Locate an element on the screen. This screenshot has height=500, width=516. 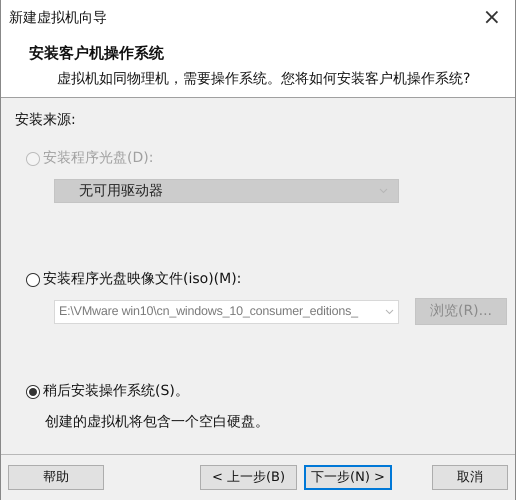
dialog-button: 下一步(N) > is located at coordinates (348, 477).